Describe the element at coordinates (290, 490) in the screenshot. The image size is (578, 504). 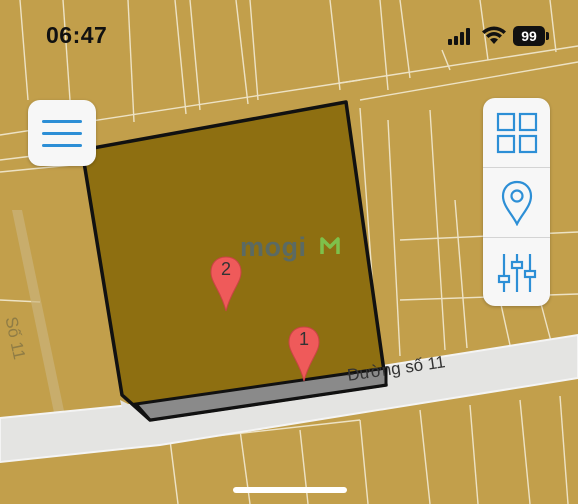
I see `home-indicator` at that location.